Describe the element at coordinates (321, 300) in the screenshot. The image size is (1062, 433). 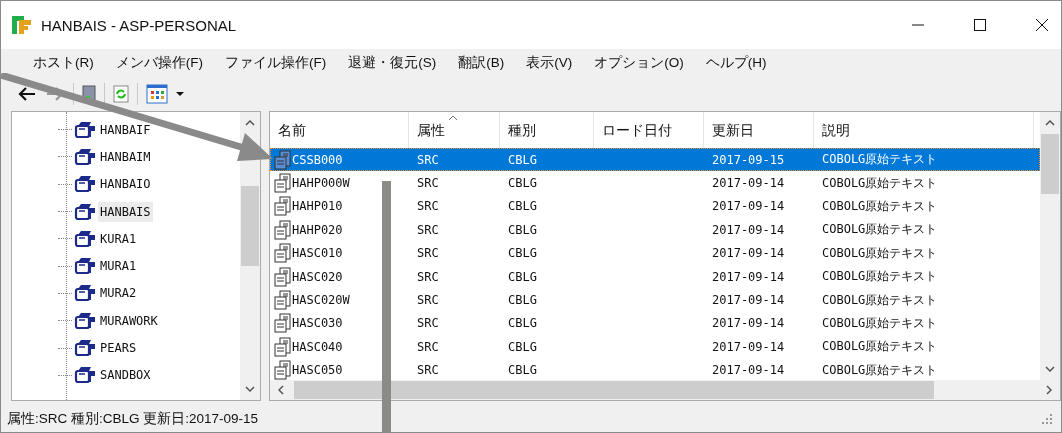
I see `table-cell: HASC020W` at that location.